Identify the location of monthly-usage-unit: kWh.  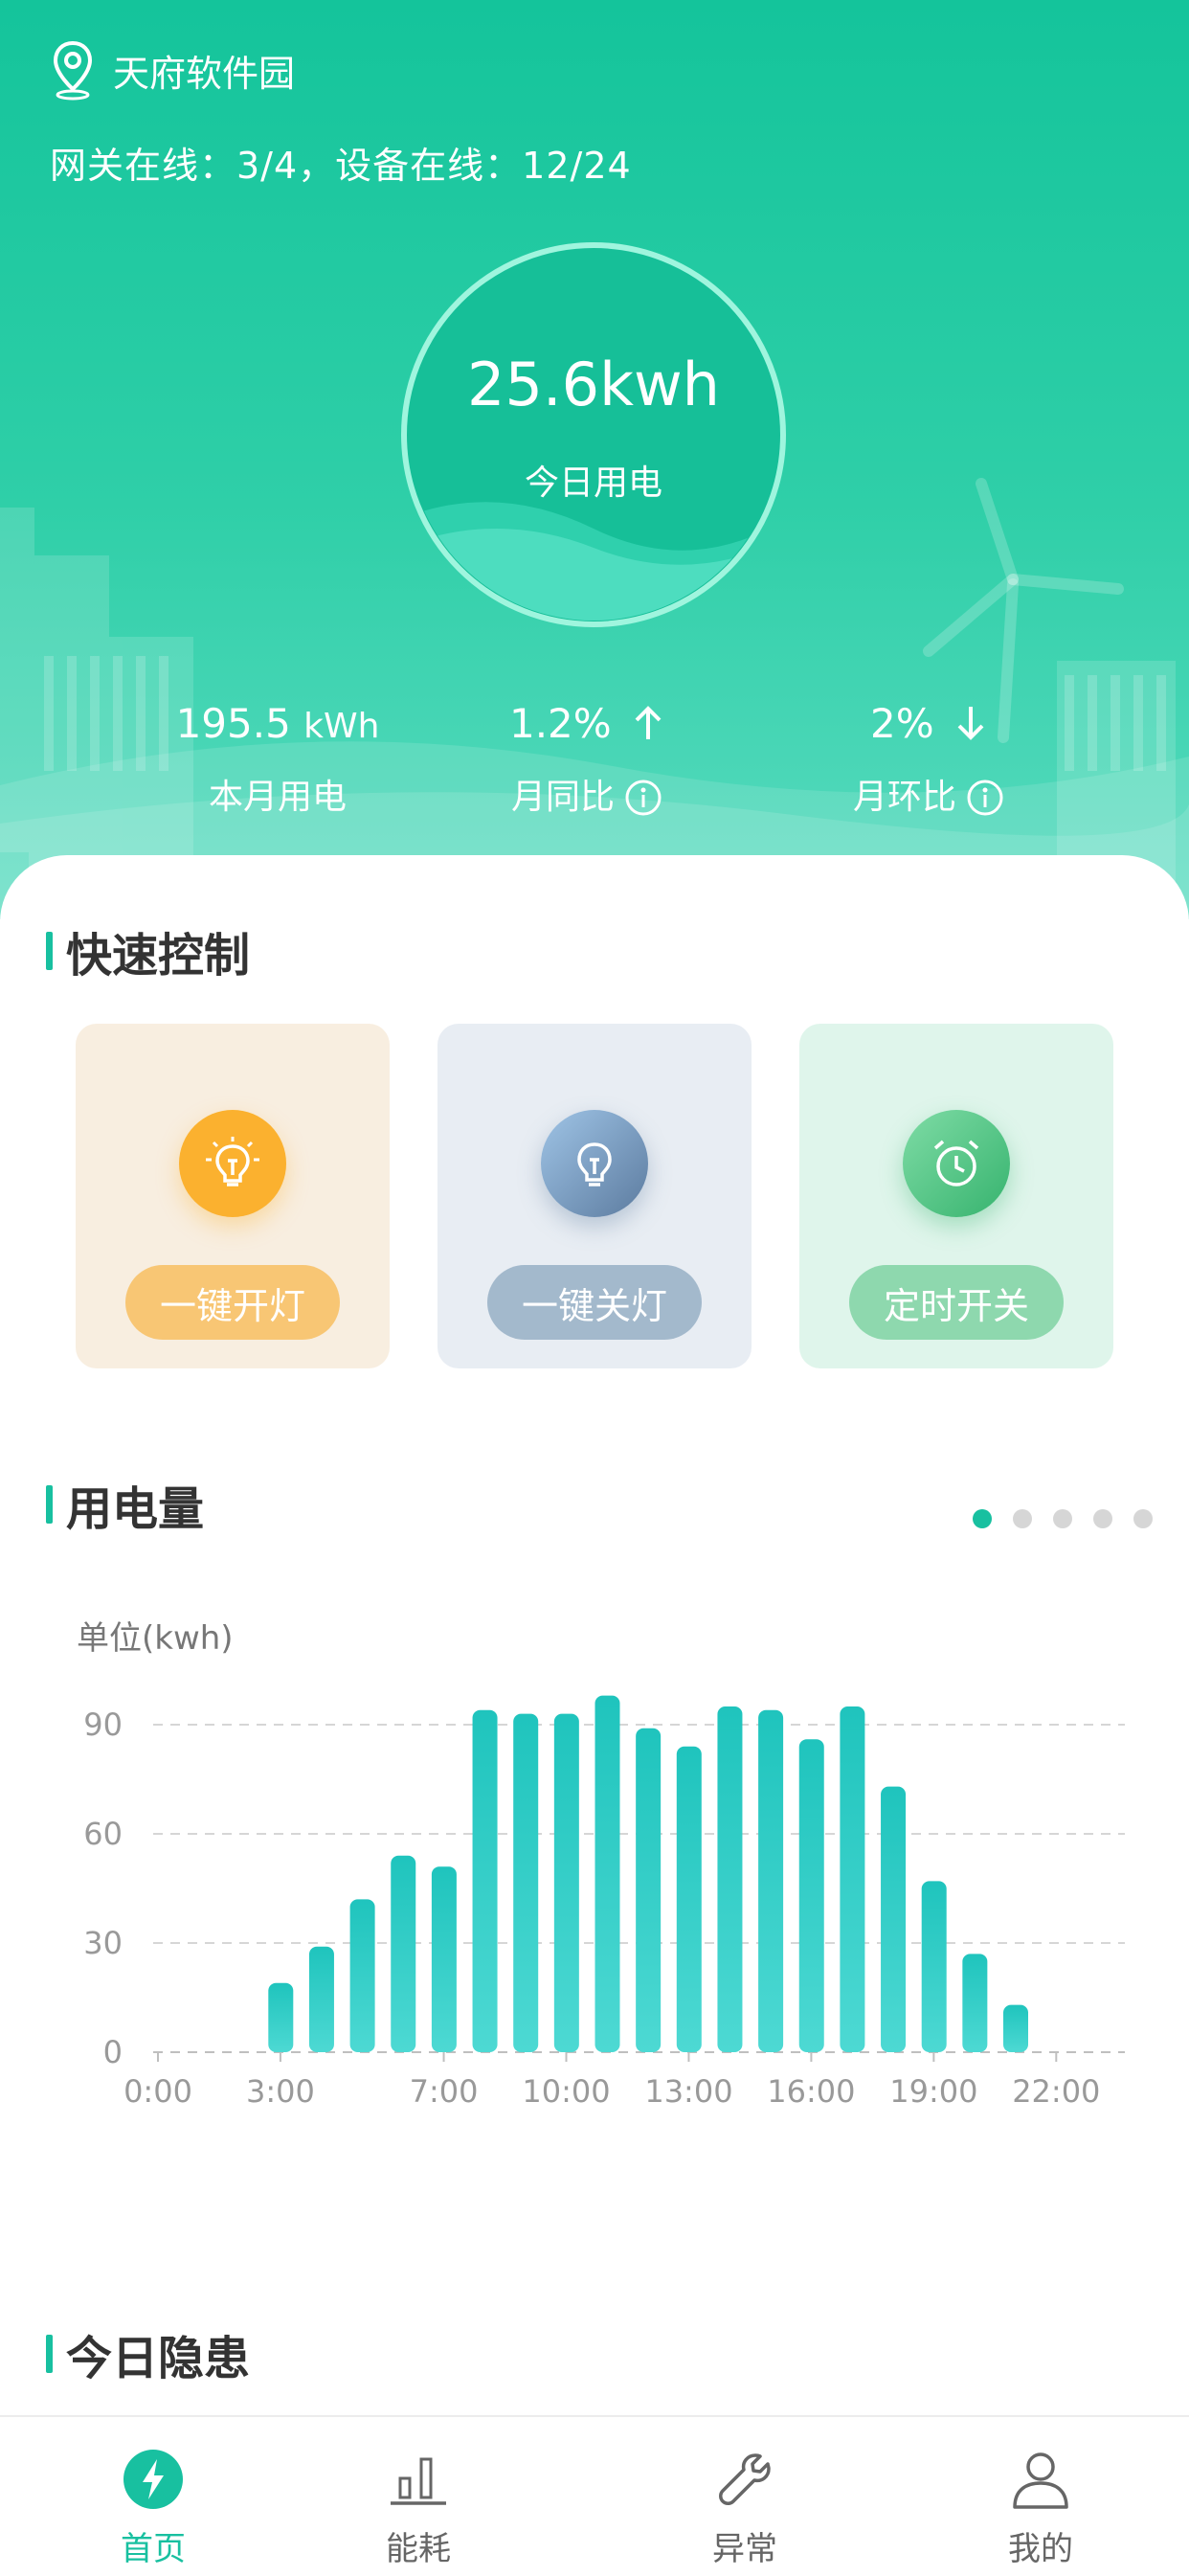
(341, 726).